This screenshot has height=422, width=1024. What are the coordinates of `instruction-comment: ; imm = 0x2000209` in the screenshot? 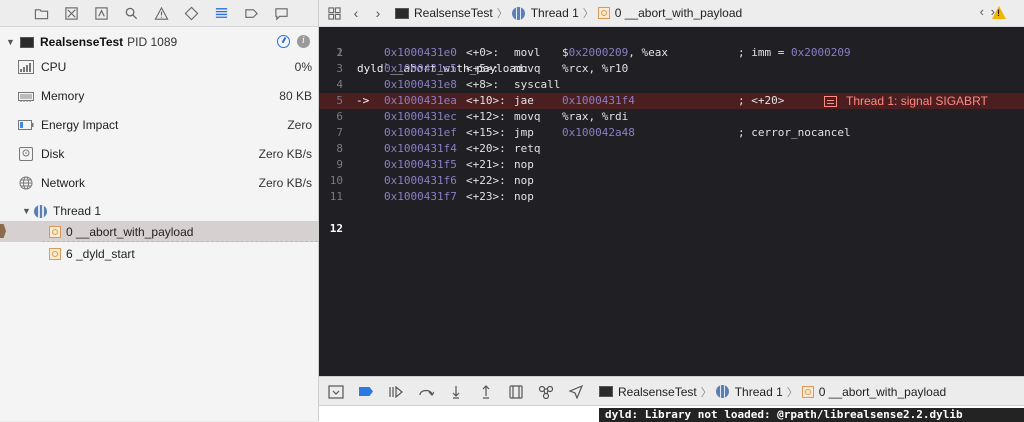 It's located at (794, 52).